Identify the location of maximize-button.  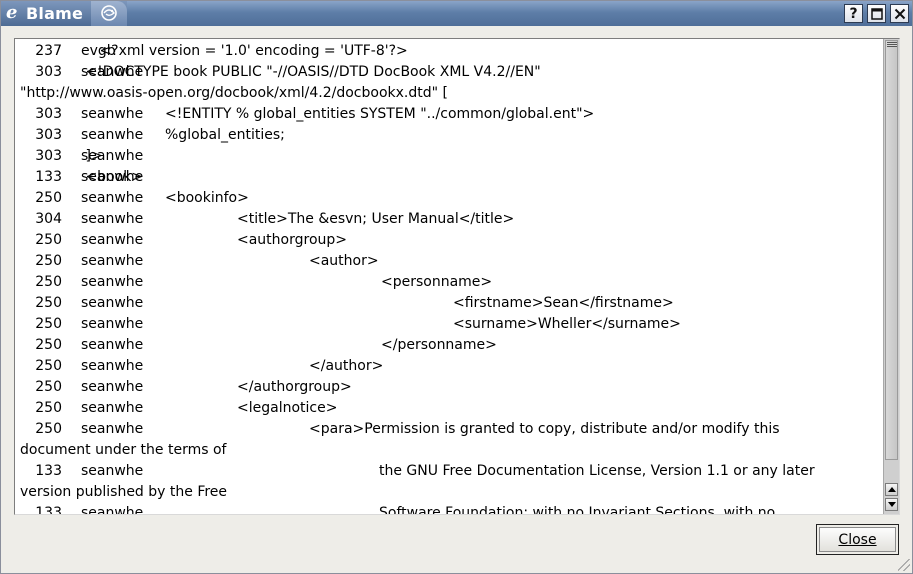
(876, 13).